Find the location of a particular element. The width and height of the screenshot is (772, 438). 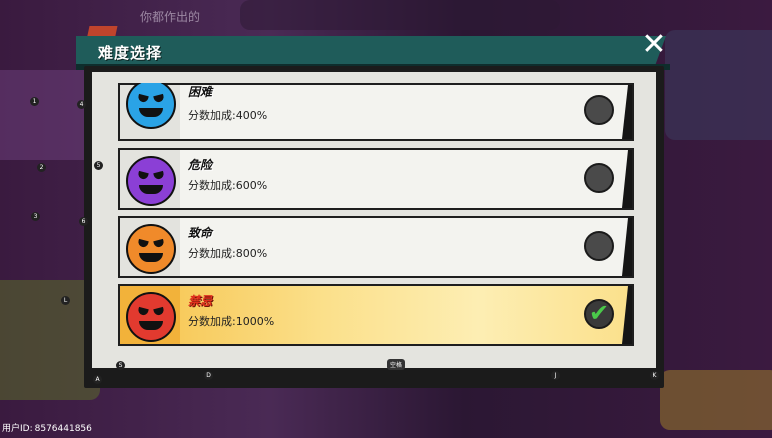

dialog-title: 难度选择 is located at coordinates (130, 53).